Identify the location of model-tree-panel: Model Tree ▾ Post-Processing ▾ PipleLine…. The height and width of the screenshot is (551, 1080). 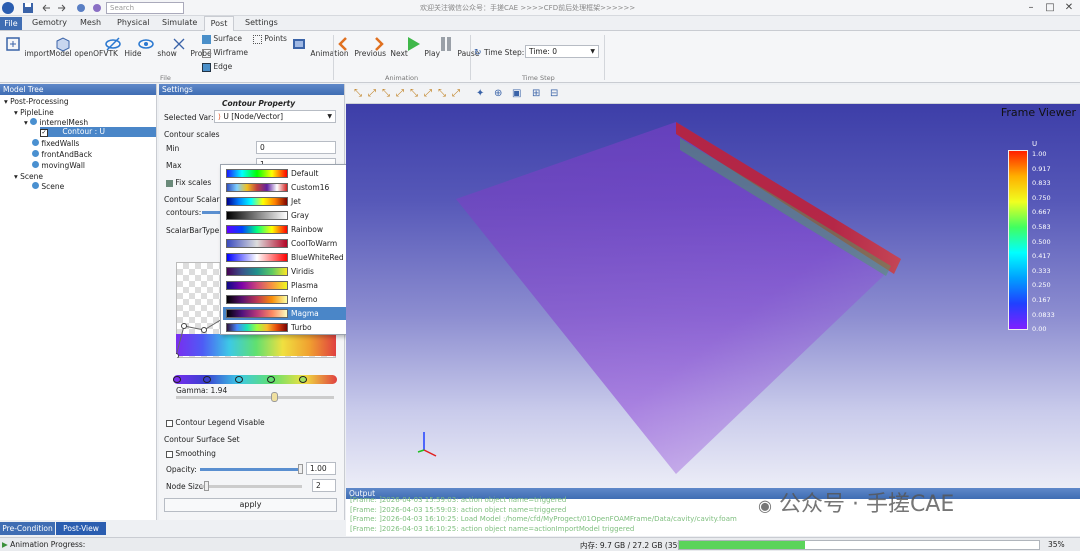
(78, 302).